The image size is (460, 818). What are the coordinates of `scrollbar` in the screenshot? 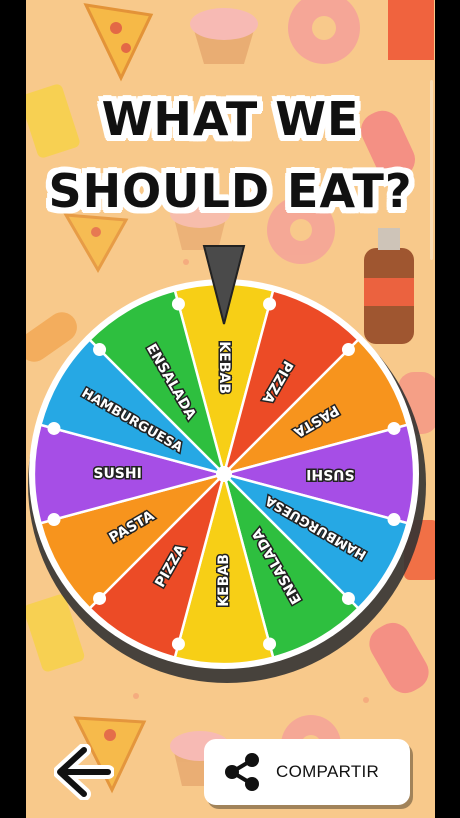 It's located at (431, 170).